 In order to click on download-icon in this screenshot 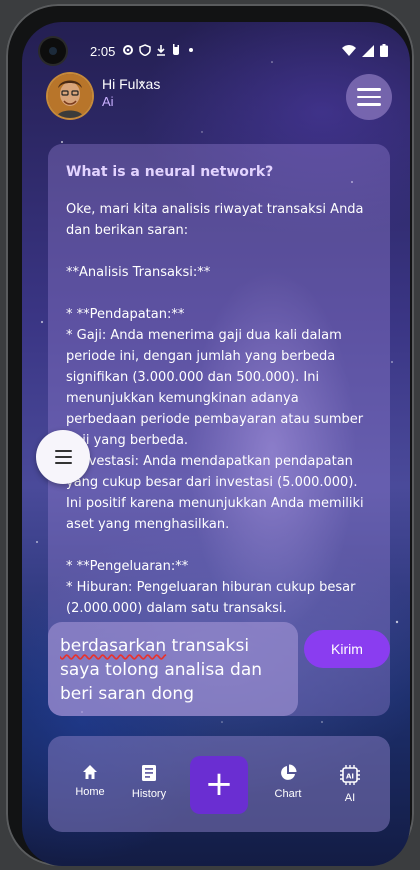, I will do `click(161, 50)`.